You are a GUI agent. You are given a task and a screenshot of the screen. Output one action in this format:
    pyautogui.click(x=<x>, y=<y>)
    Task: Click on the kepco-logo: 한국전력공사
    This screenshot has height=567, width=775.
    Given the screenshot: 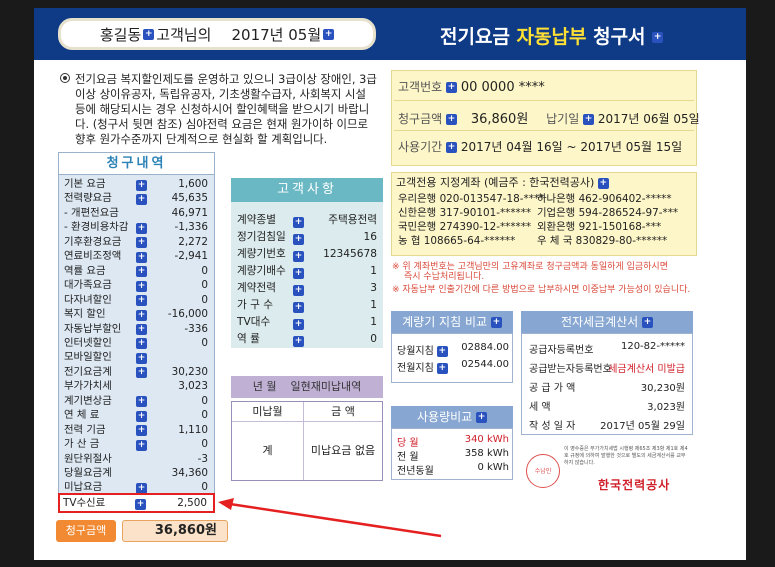 What is the action you would take?
    pyautogui.click(x=634, y=485)
    